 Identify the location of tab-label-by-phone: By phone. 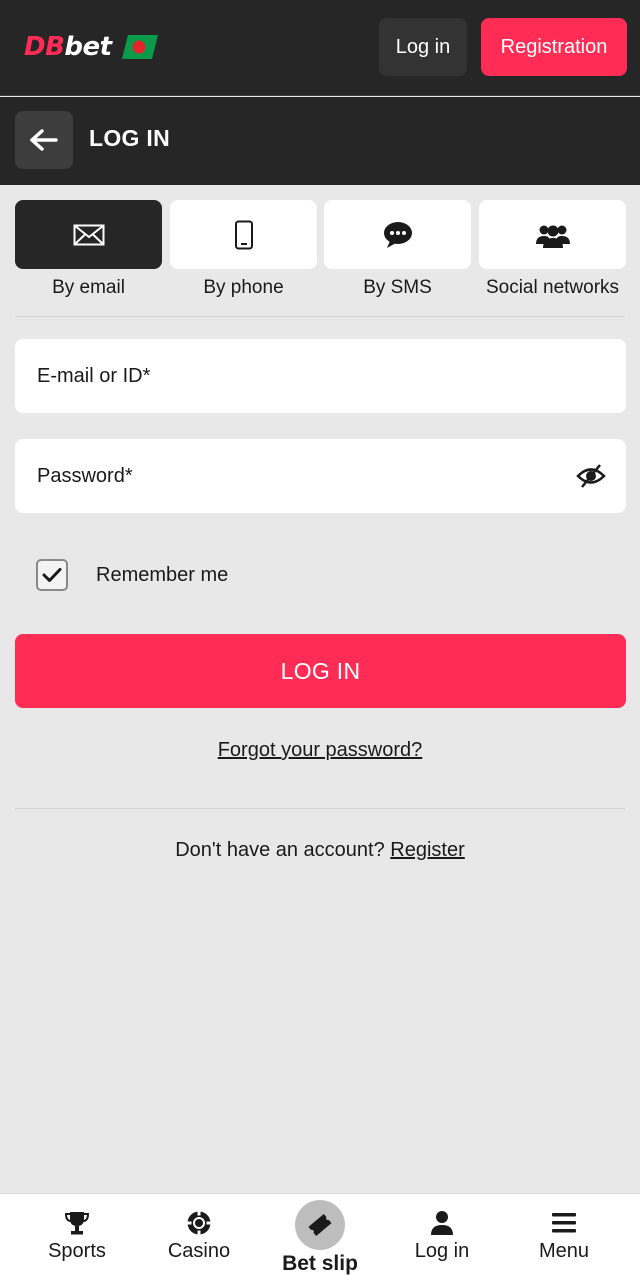
(243, 287).